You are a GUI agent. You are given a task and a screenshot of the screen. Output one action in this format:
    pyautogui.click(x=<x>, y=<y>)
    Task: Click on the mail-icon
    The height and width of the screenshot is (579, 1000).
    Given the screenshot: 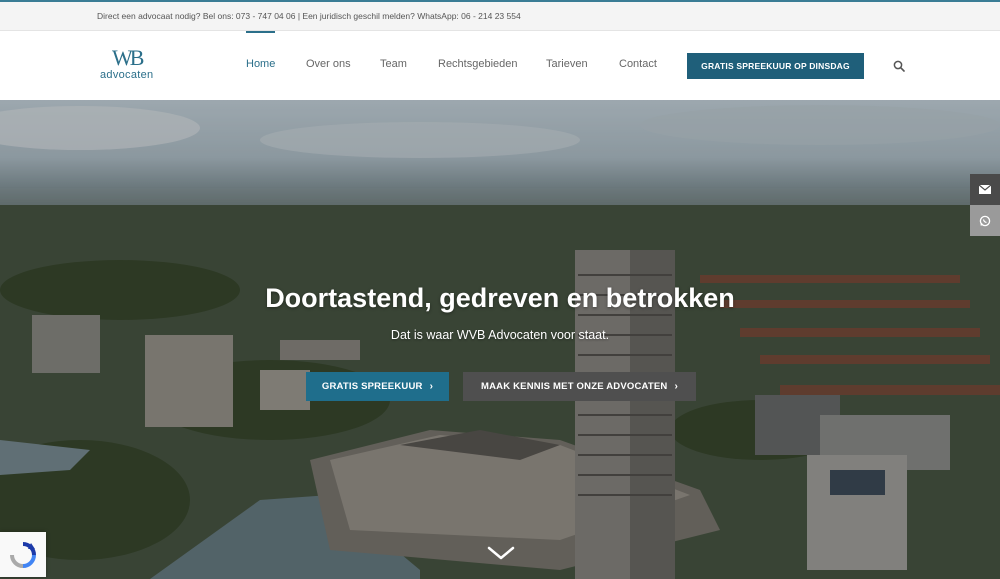 What is the action you would take?
    pyautogui.click(x=985, y=189)
    